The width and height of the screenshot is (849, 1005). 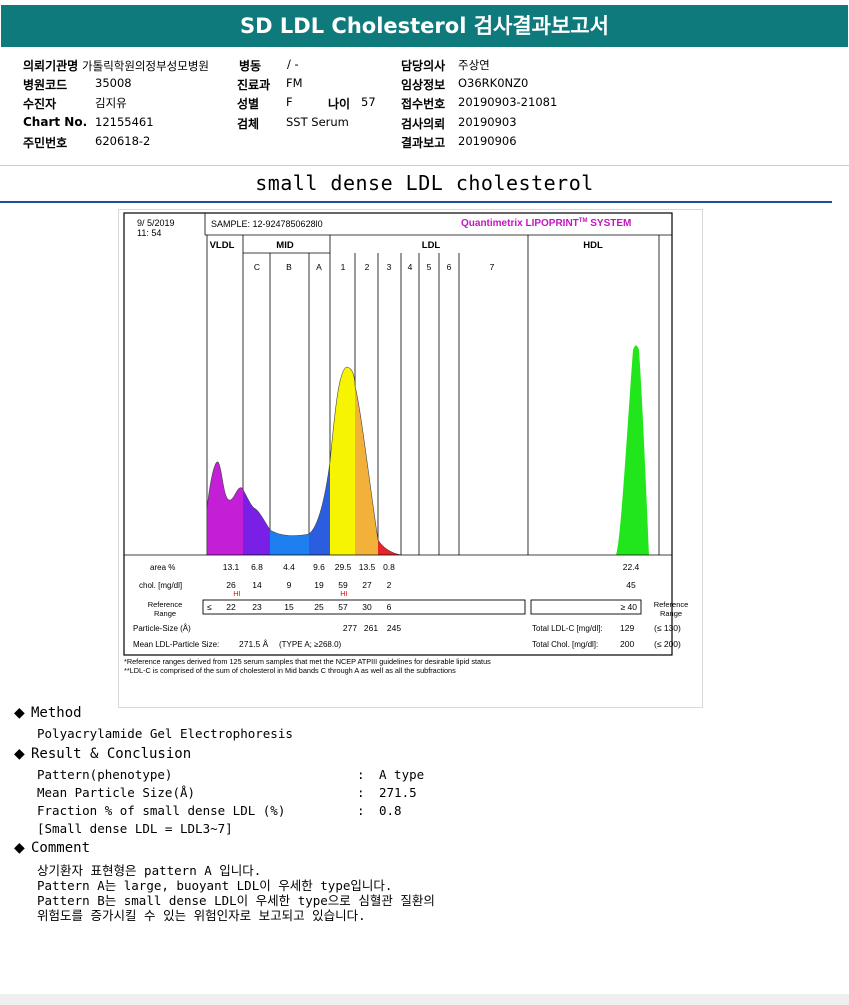 I want to click on ref-value: 23, so click(x=257, y=607).